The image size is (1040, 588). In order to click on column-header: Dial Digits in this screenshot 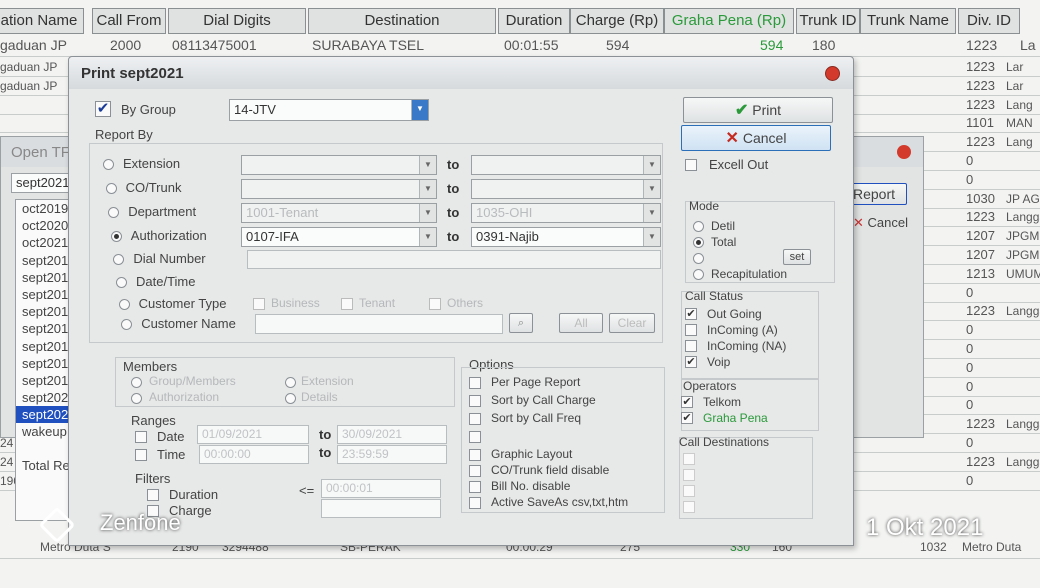, I will do `click(237, 21)`.